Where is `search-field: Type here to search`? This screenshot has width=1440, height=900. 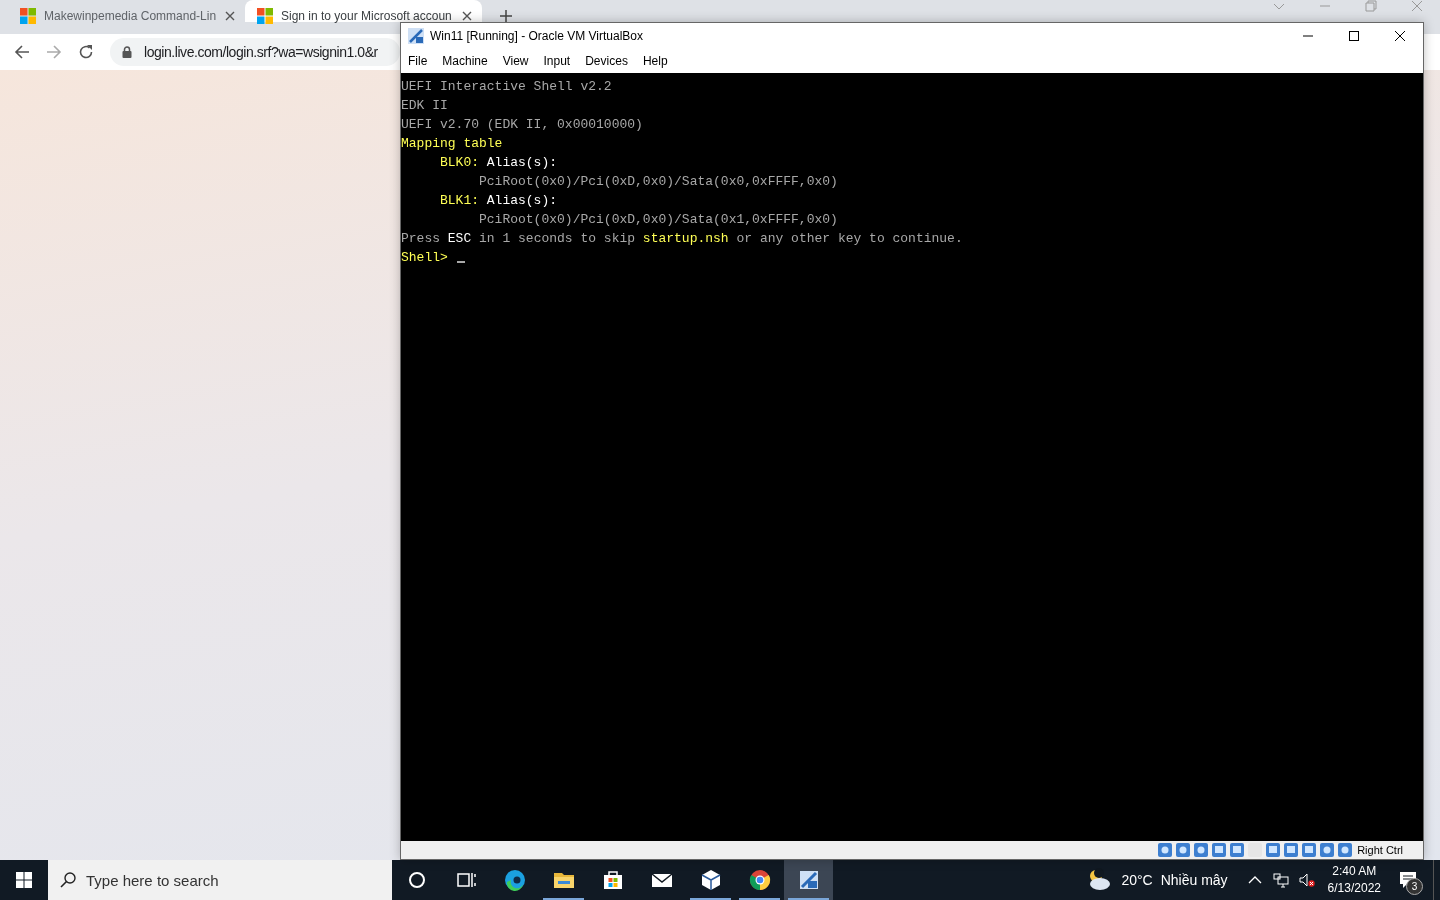 search-field: Type here to search is located at coordinates (220, 880).